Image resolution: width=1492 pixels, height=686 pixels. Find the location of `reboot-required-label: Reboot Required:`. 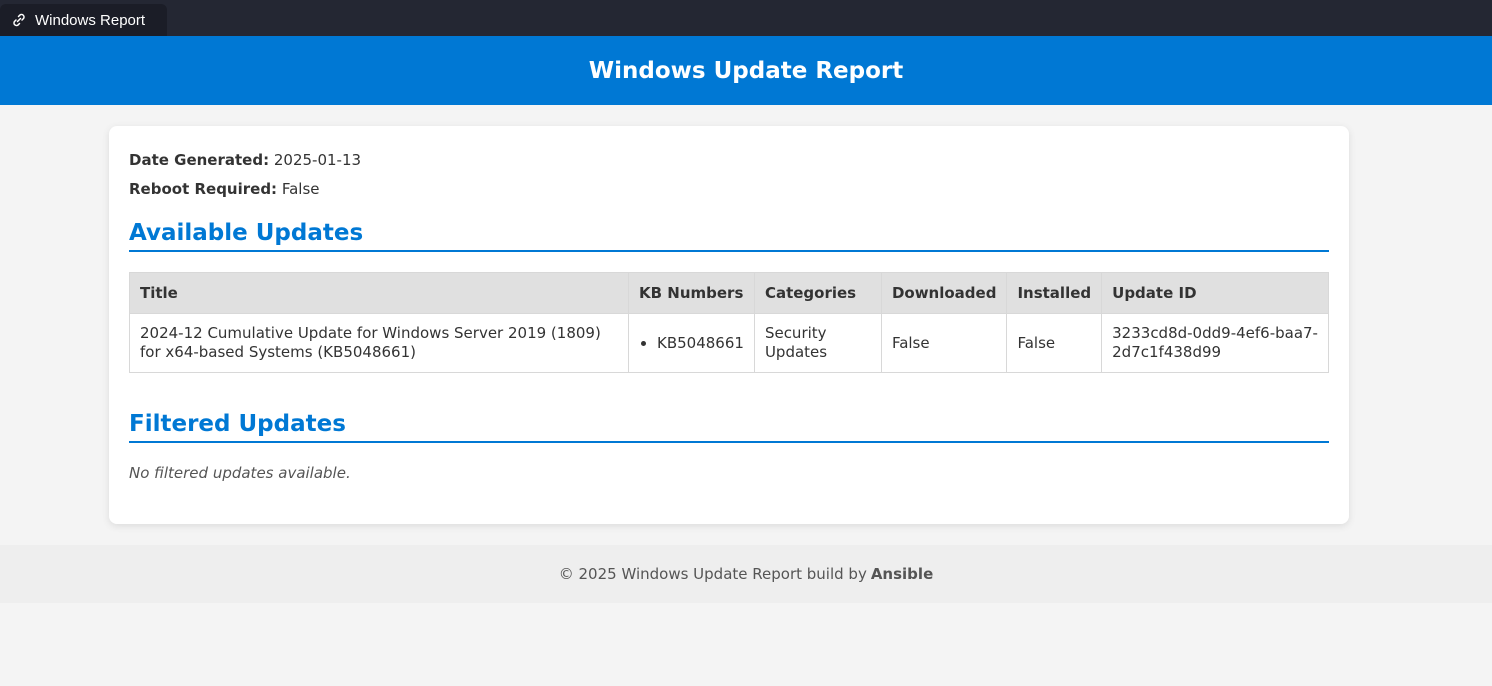

reboot-required-label: Reboot Required: is located at coordinates (203, 189).